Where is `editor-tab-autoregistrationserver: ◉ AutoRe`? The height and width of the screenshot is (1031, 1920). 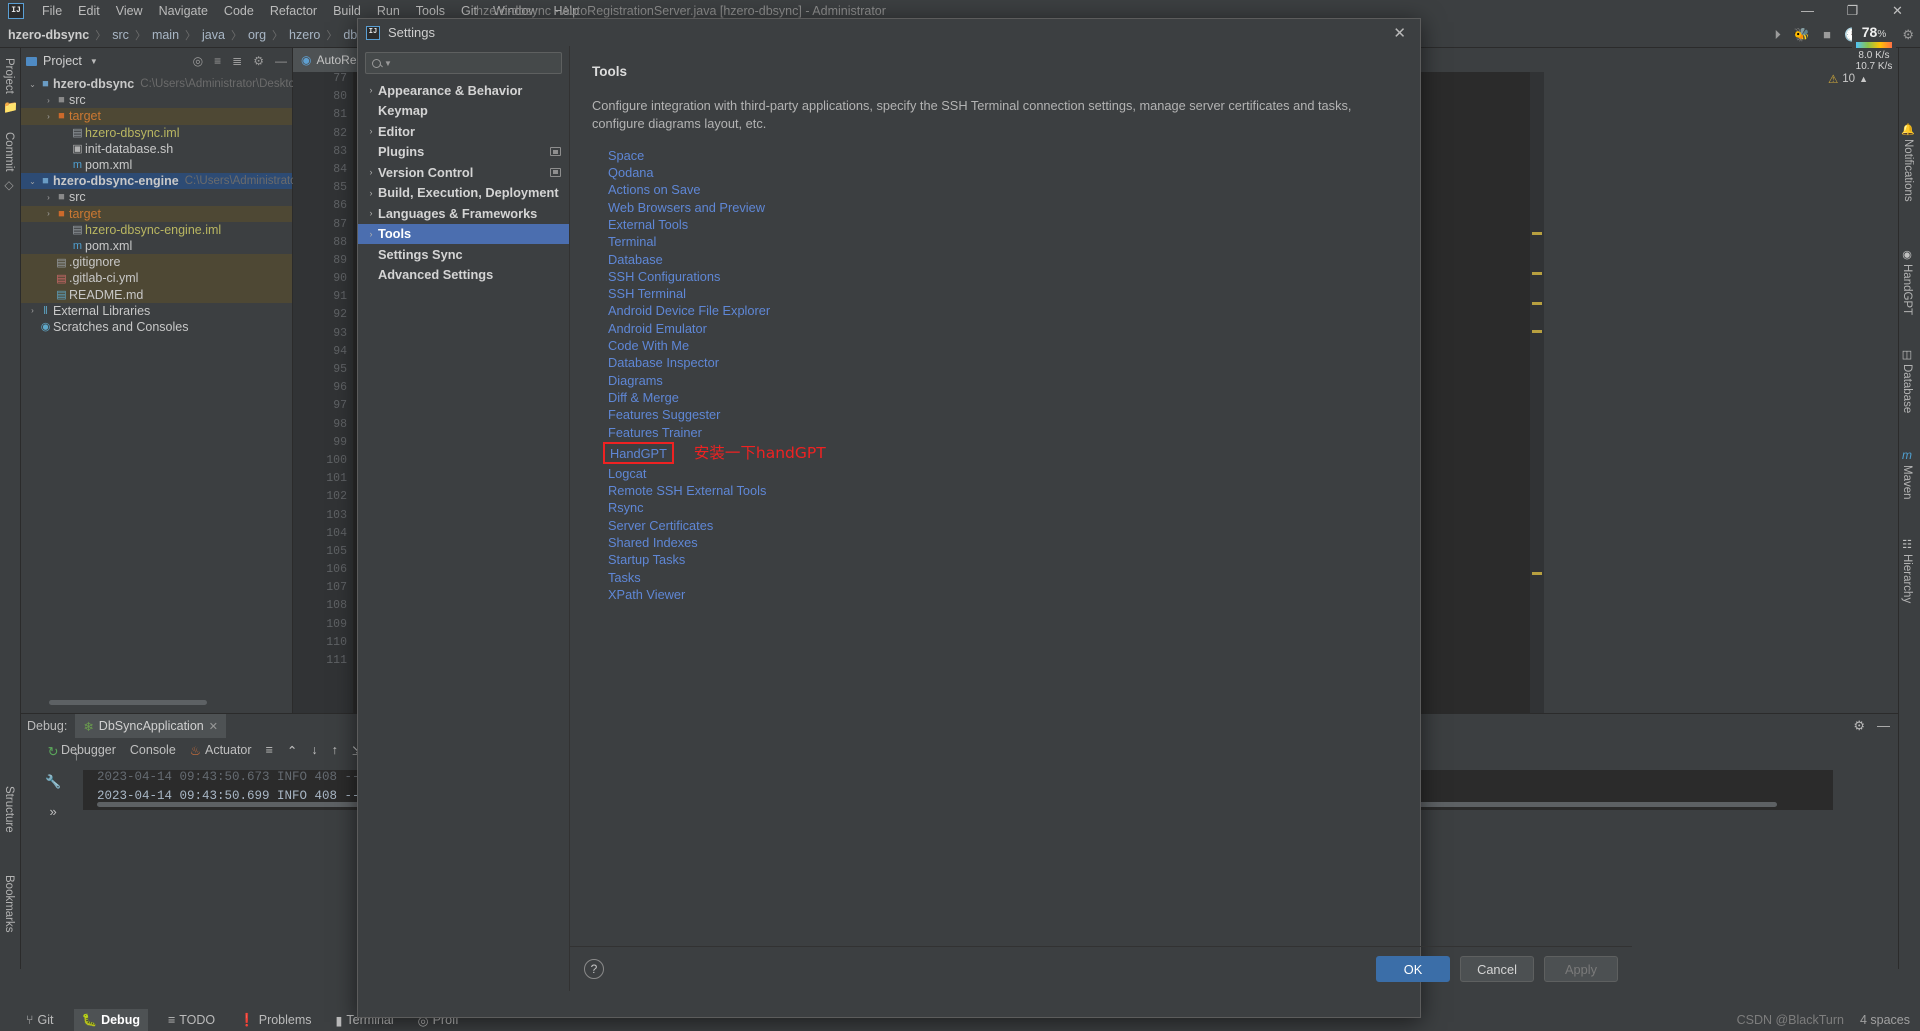 editor-tab-autoregistrationserver: ◉ AutoRe is located at coordinates (329, 60).